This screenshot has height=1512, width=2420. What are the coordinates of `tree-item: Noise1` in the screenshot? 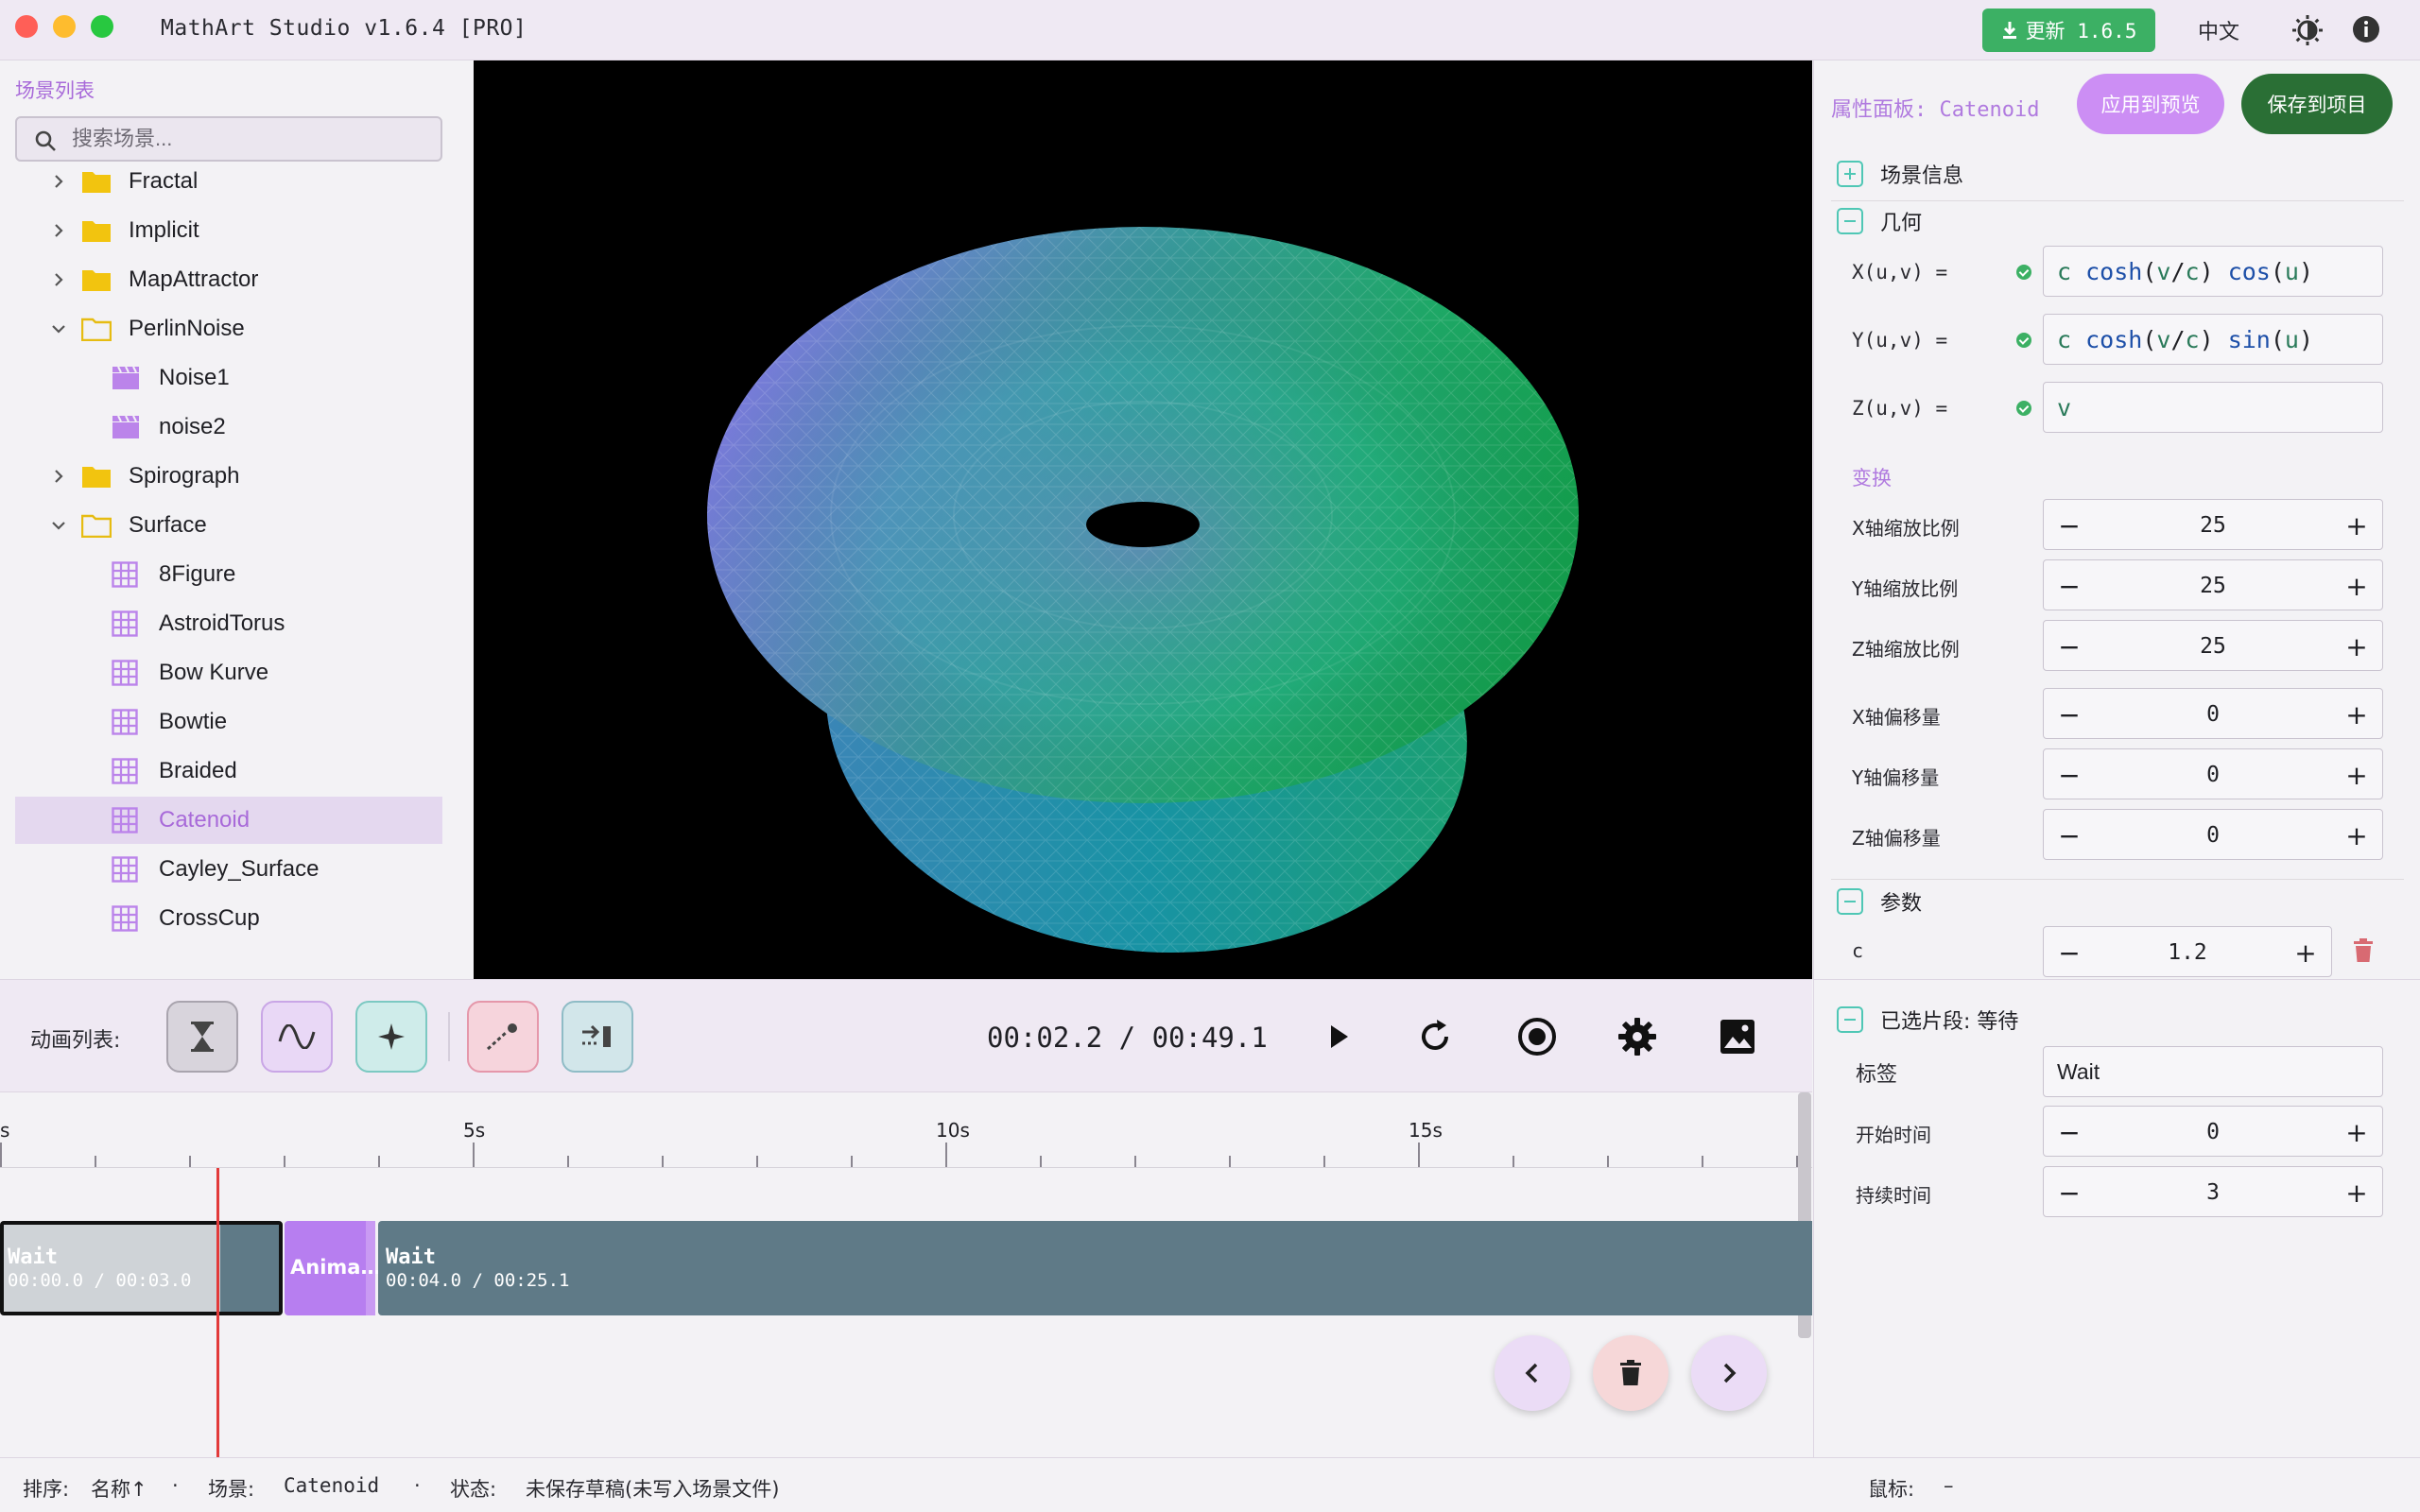 It's located at (228, 378).